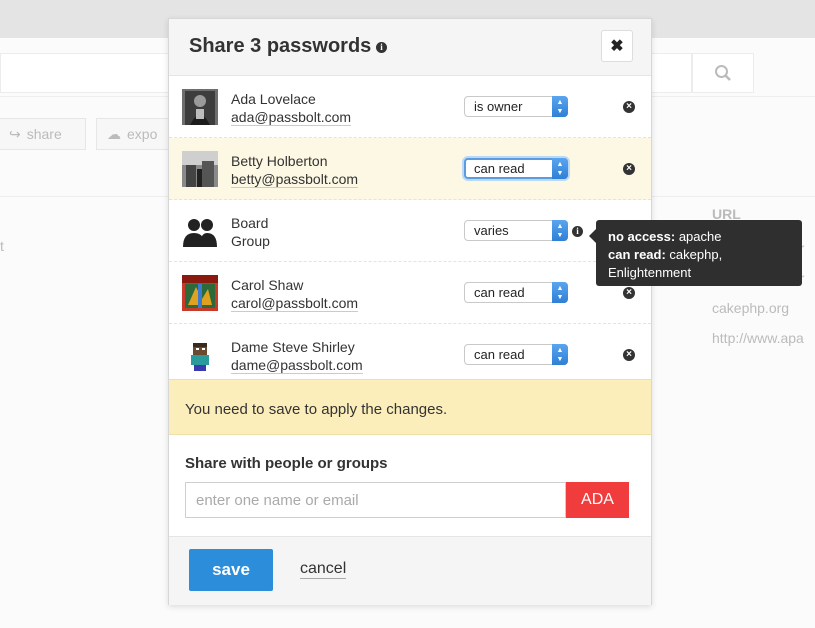  What do you see at coordinates (698, 236) in the screenshot?
I see `tooltip-value: apache` at bounding box center [698, 236].